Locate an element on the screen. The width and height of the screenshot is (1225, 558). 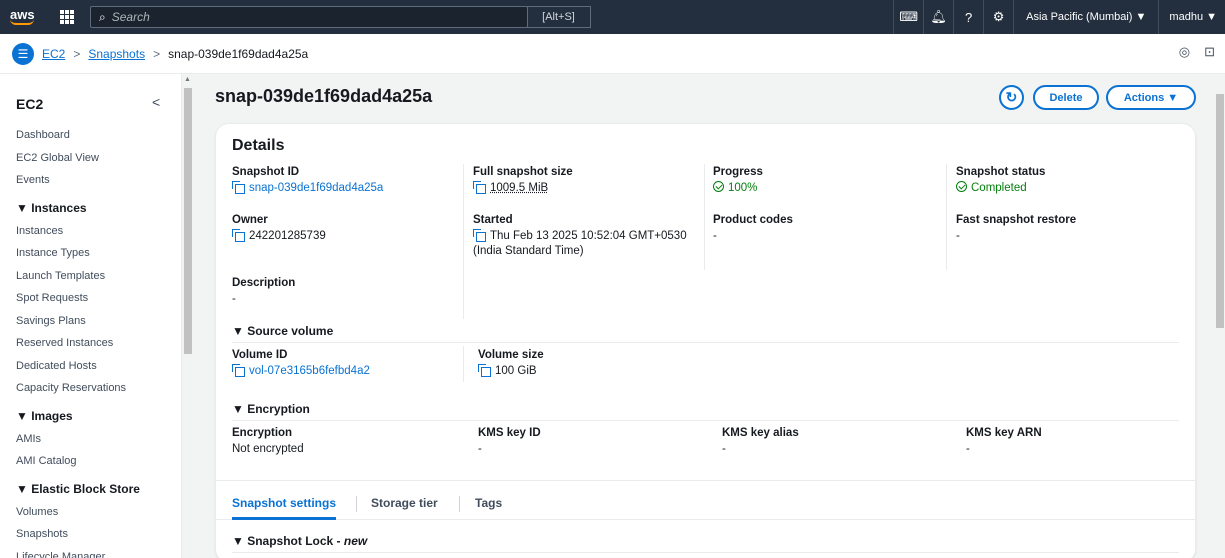
aws-logo: aws is located at coordinates (28, 16).